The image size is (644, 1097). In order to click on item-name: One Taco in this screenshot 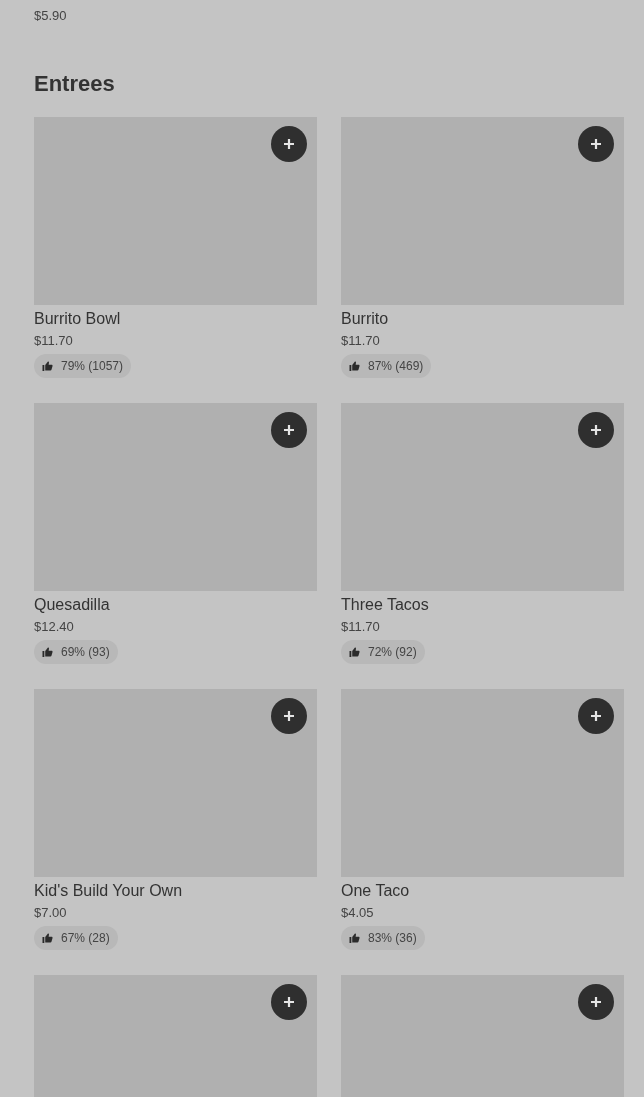, I will do `click(376, 891)`.